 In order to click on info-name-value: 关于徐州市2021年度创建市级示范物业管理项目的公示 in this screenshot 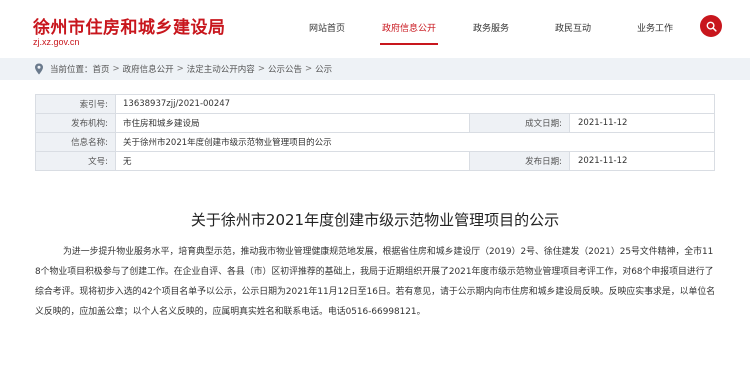, I will do `click(415, 142)`.